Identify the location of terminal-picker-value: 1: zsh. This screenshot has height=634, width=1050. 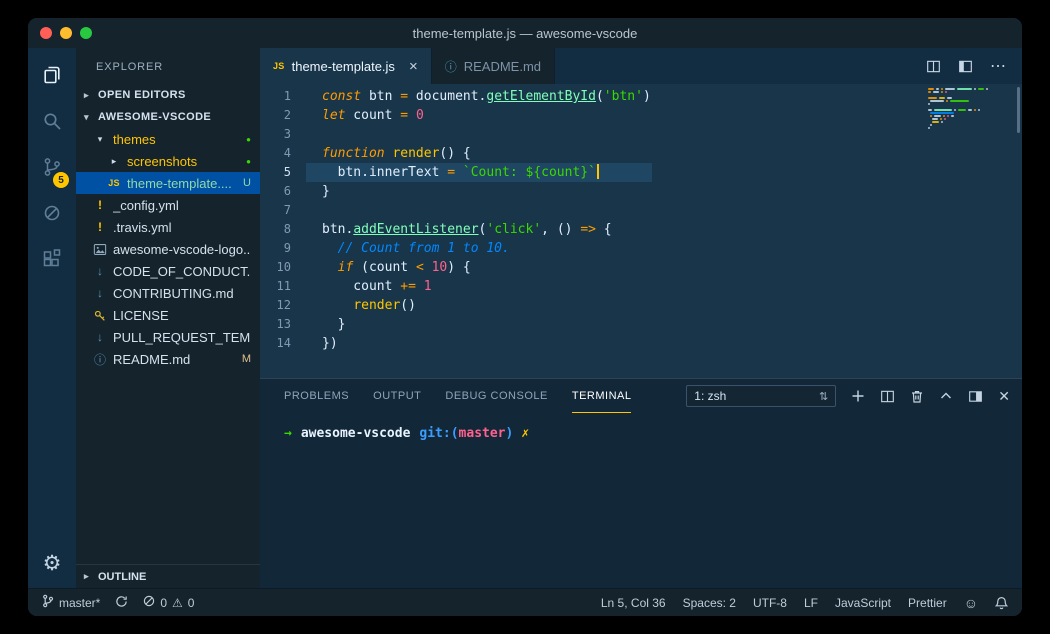
(710, 396).